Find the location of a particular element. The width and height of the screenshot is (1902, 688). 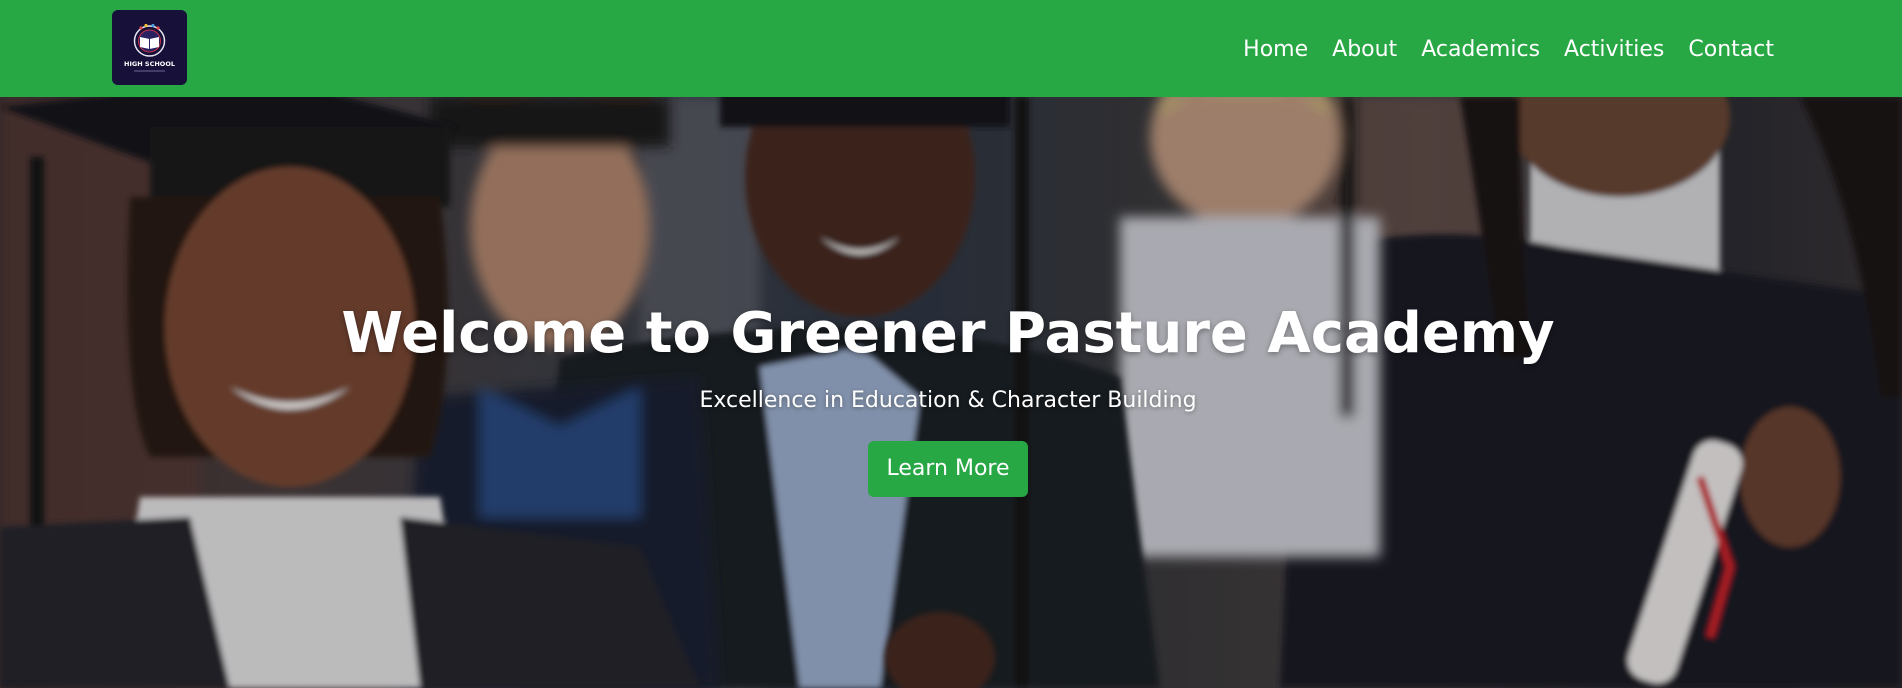

learn-more-button: Learn More is located at coordinates (948, 469).